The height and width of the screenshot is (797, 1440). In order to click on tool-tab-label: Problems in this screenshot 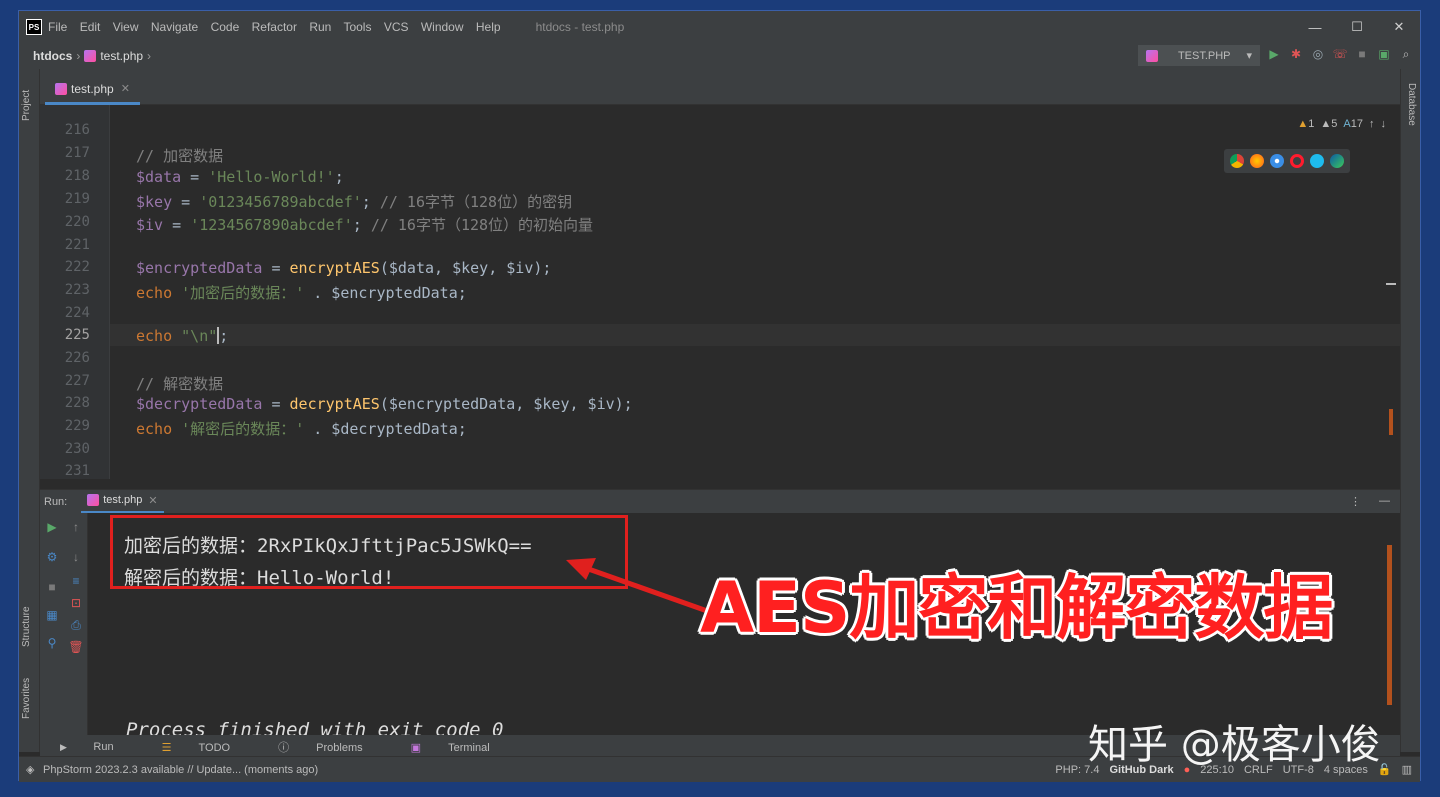, I will do `click(339, 748)`.